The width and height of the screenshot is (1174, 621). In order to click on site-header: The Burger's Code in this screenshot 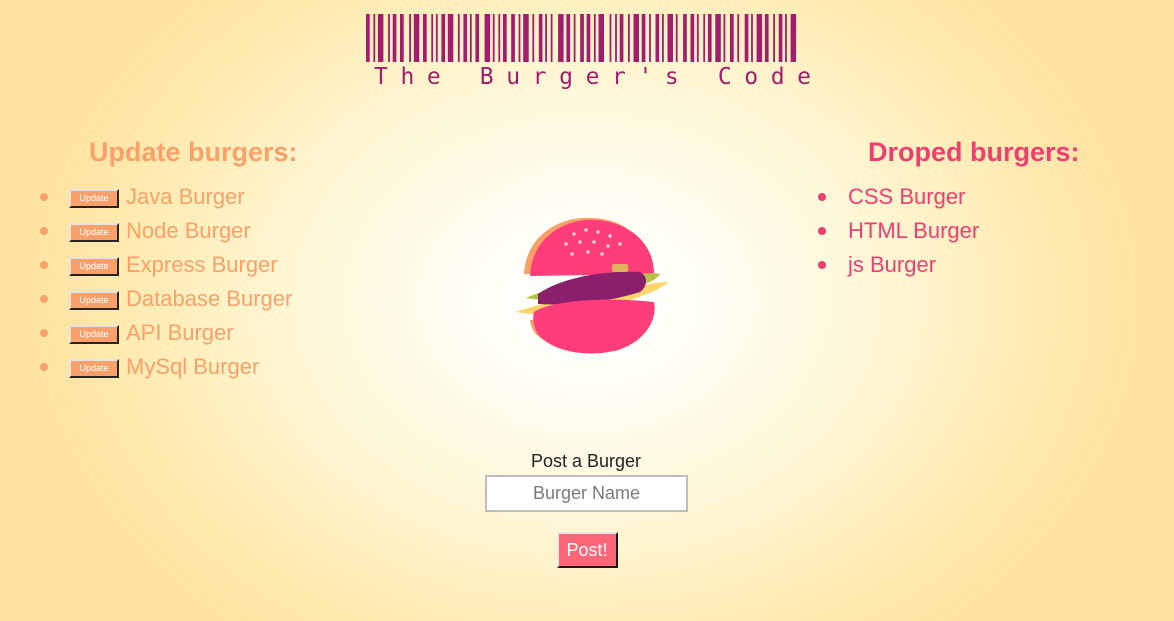, I will do `click(588, 54)`.